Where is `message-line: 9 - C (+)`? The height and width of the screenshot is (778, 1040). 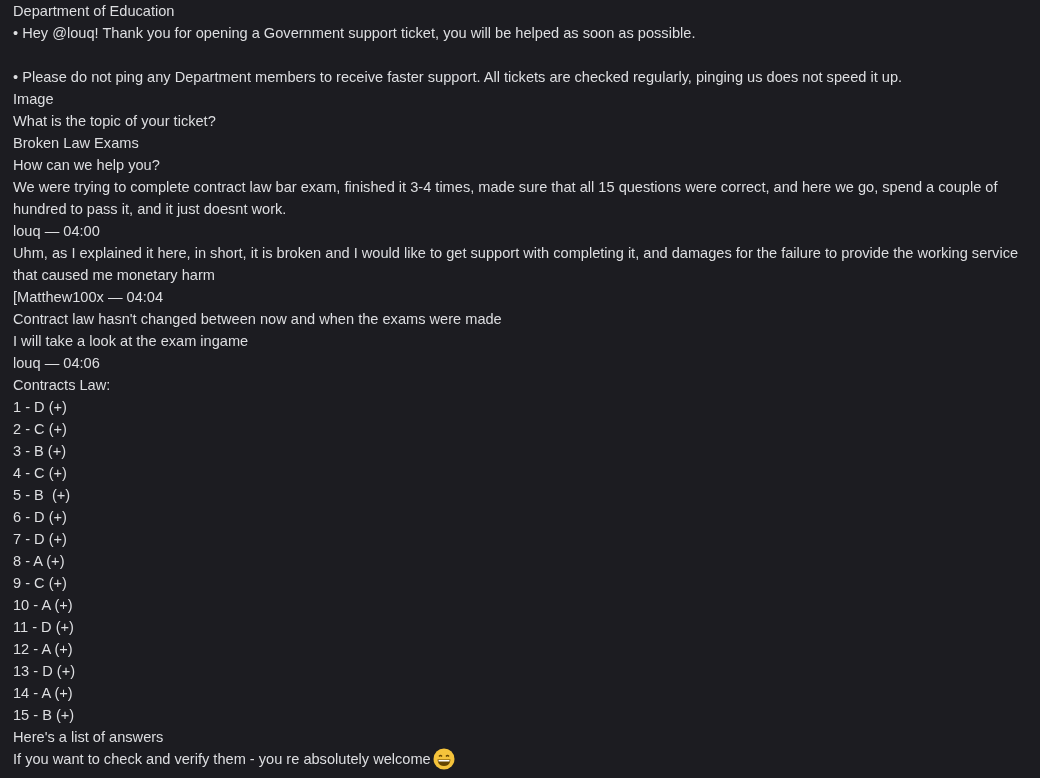 message-line: 9 - C (+) is located at coordinates (40, 583).